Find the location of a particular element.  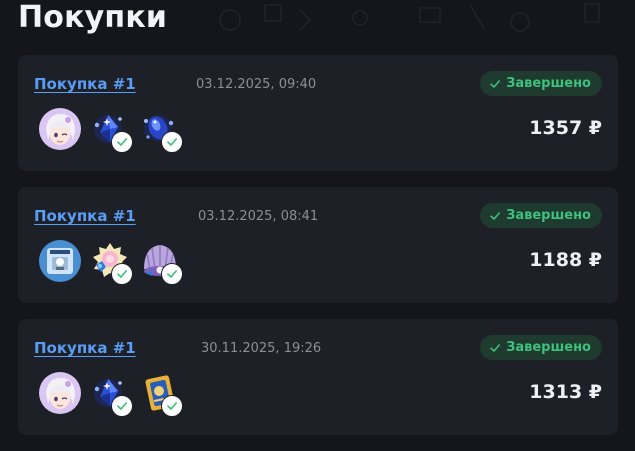

purchase-price: 1313 ₽ is located at coordinates (565, 392).